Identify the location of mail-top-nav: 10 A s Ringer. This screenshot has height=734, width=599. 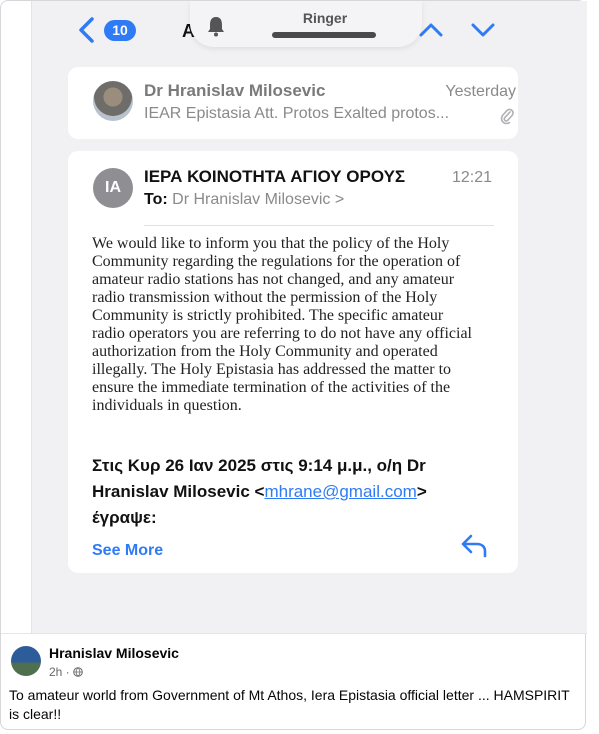
(309, 31).